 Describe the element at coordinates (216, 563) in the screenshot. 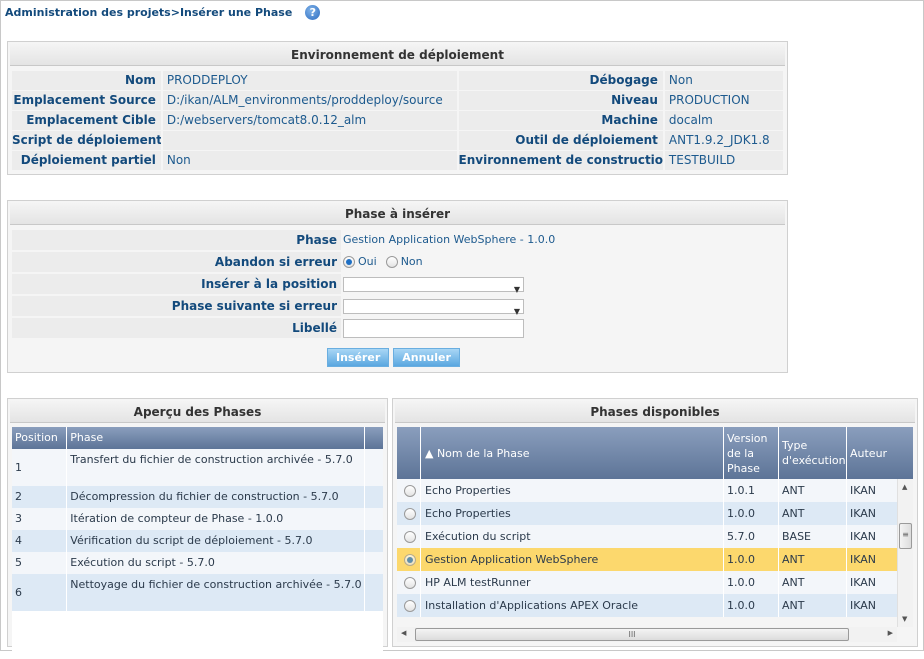

I see `phase-cell: Exécution du script - 5.7.0` at that location.